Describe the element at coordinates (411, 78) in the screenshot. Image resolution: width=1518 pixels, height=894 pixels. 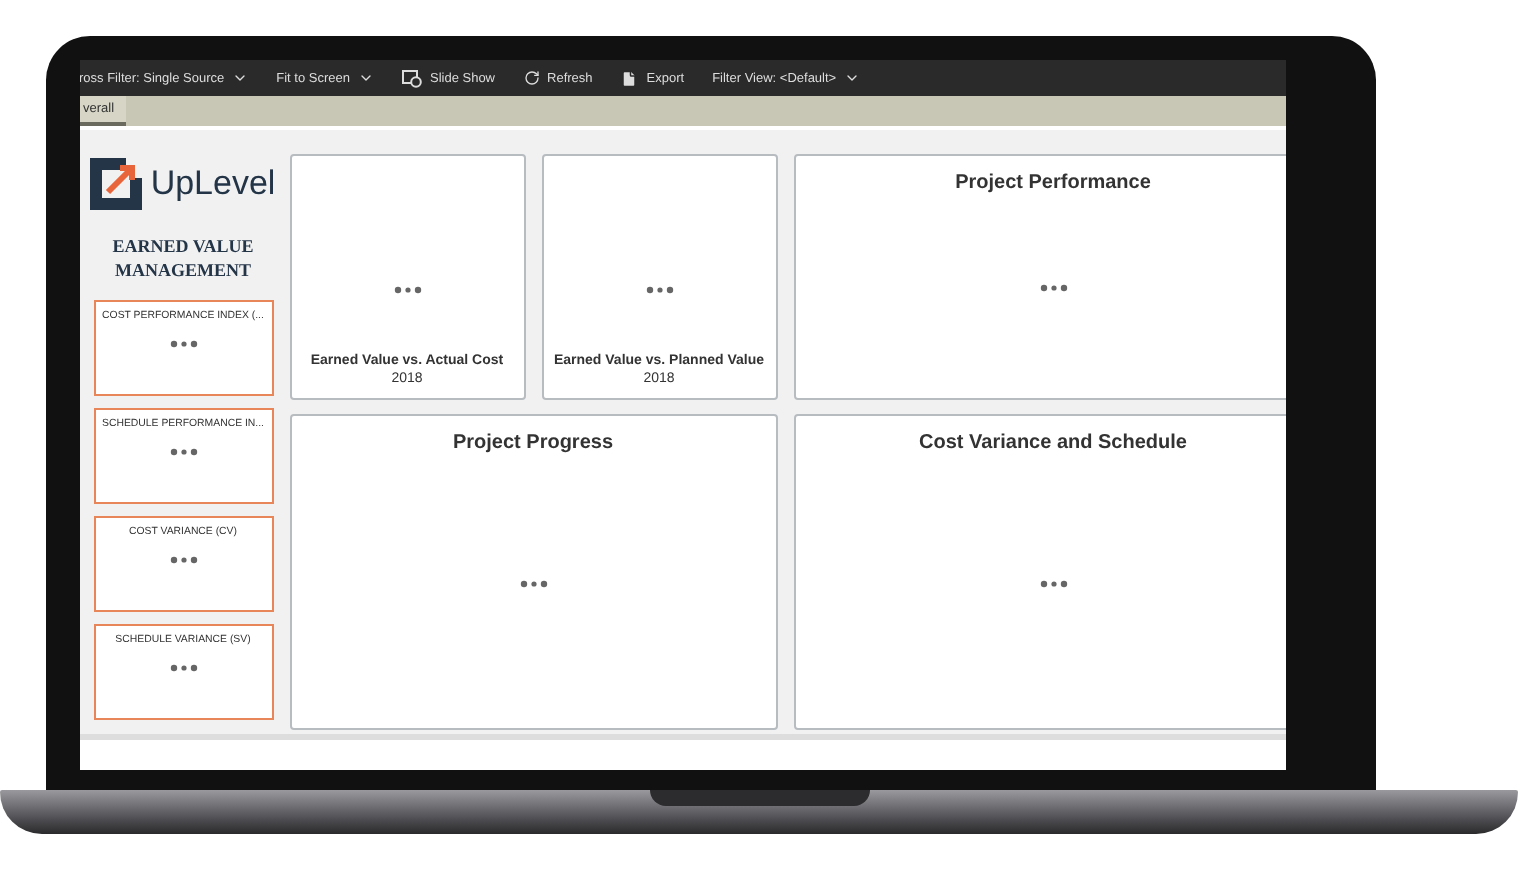
I see `screen-clock-icon` at that location.